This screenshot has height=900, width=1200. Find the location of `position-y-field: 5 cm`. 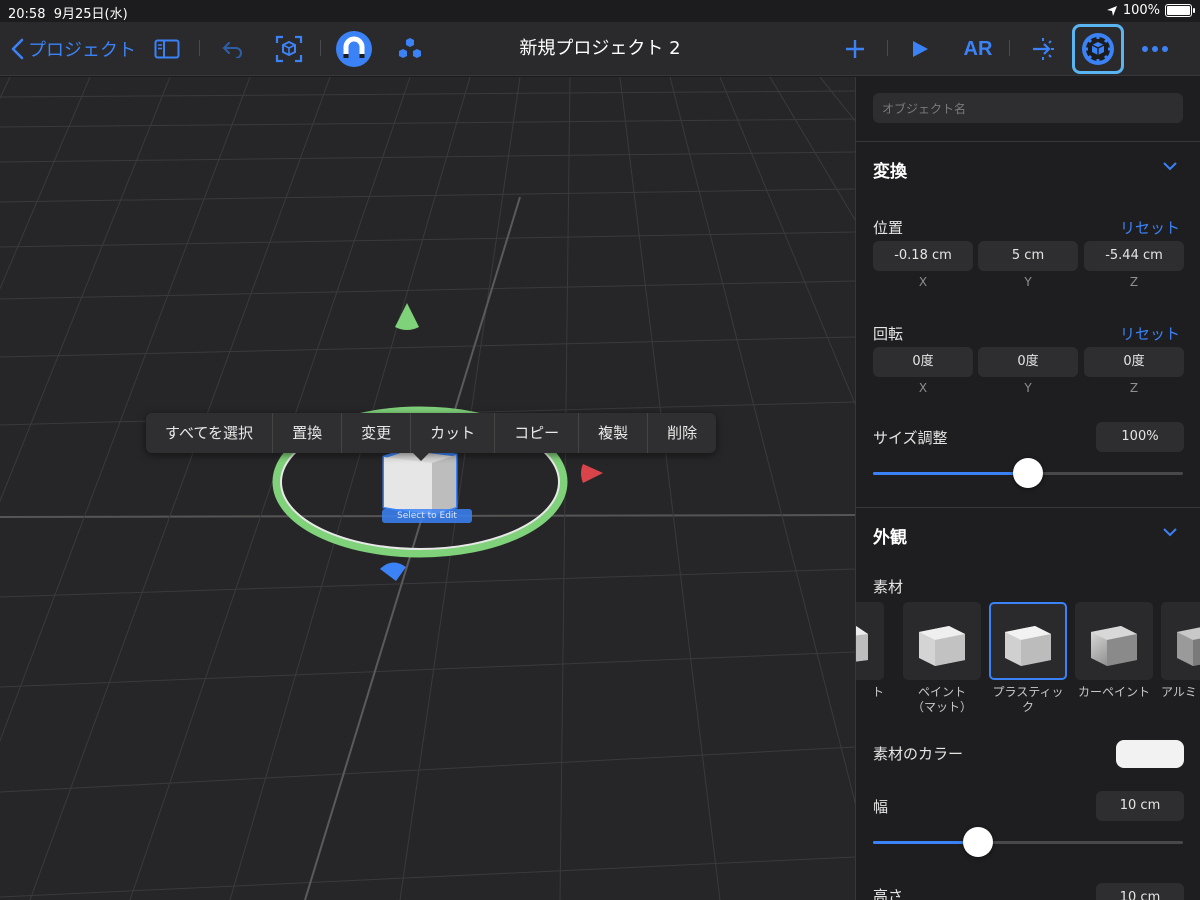

position-y-field: 5 cm is located at coordinates (1028, 256).